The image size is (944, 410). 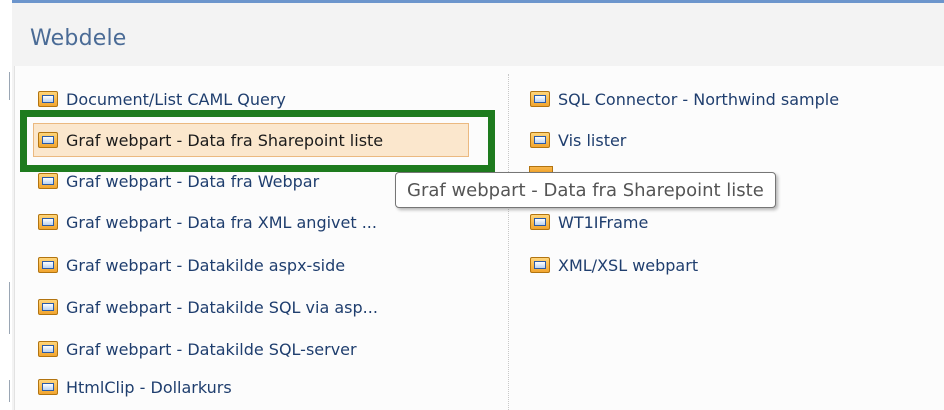 I want to click on webpart-item-label: HtmlClip - Dollarkurs, so click(x=149, y=387).